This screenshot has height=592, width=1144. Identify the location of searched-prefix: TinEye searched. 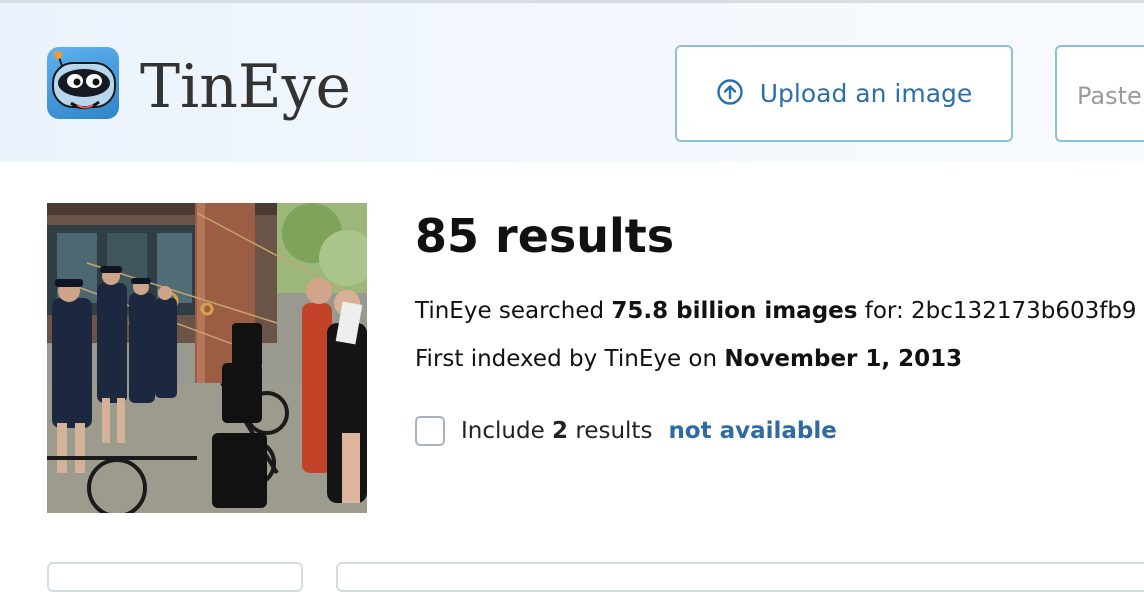
(513, 311).